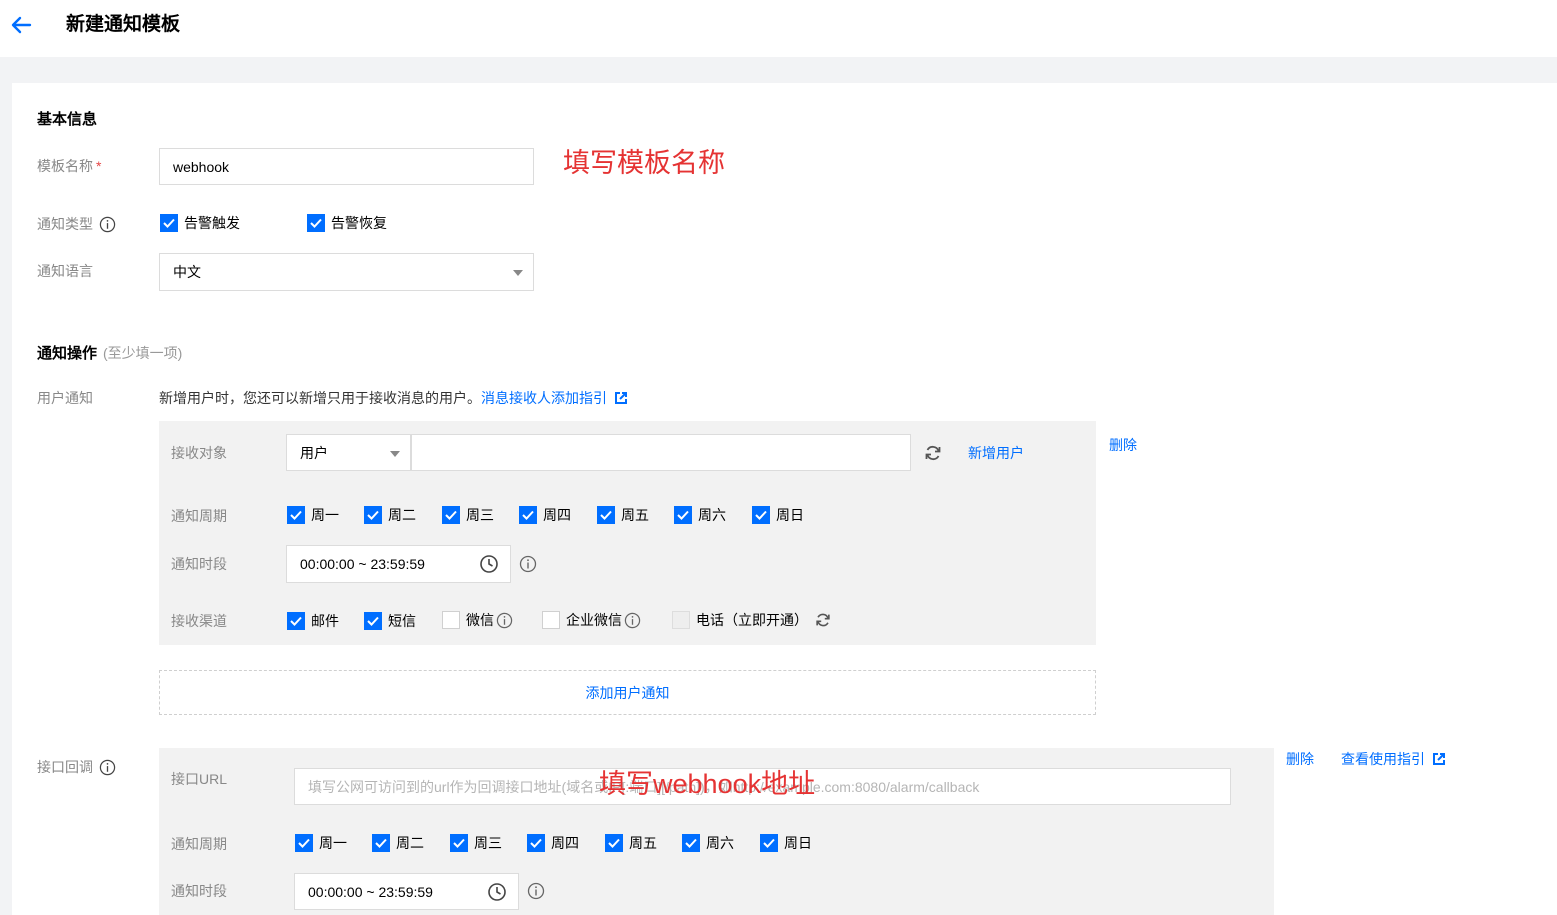 The image size is (1557, 915). I want to click on checkbox-wednesday: 周三, so click(468, 515).